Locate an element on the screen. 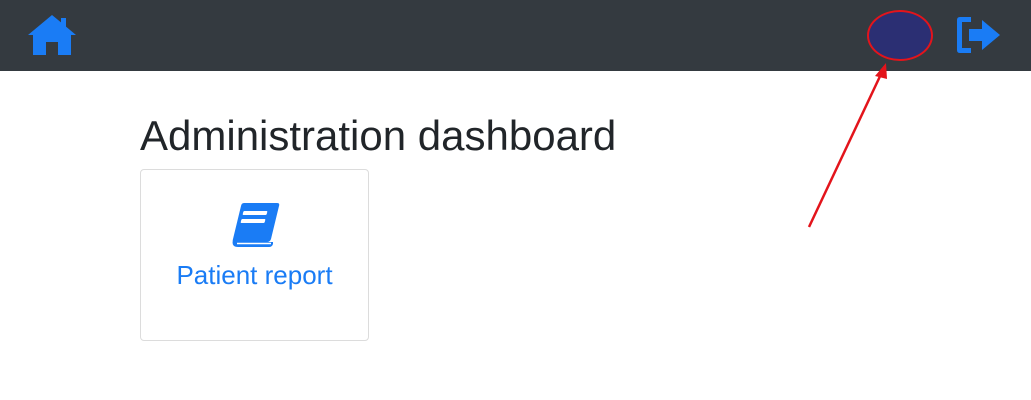 The height and width of the screenshot is (400, 1031). book-icon is located at coordinates (256, 225).